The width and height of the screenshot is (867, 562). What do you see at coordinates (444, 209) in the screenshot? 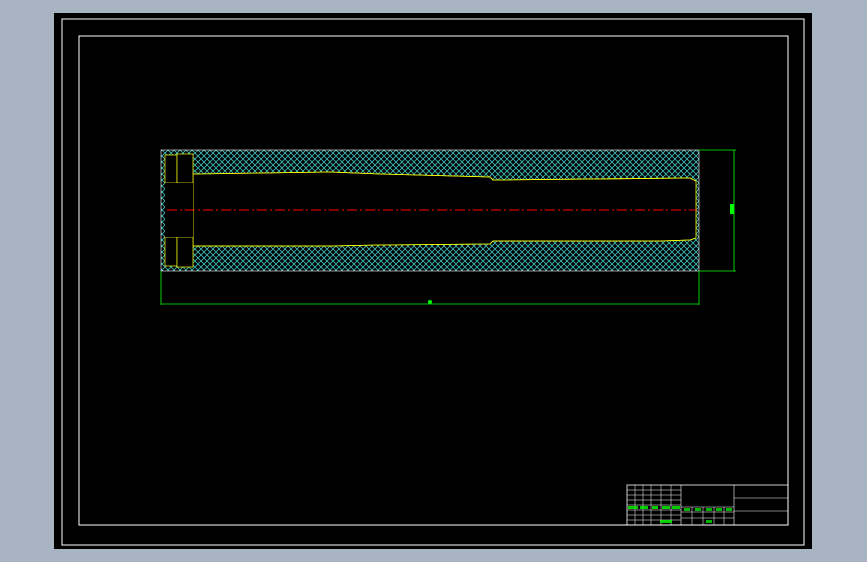
I see `bore-cavity` at bounding box center [444, 209].